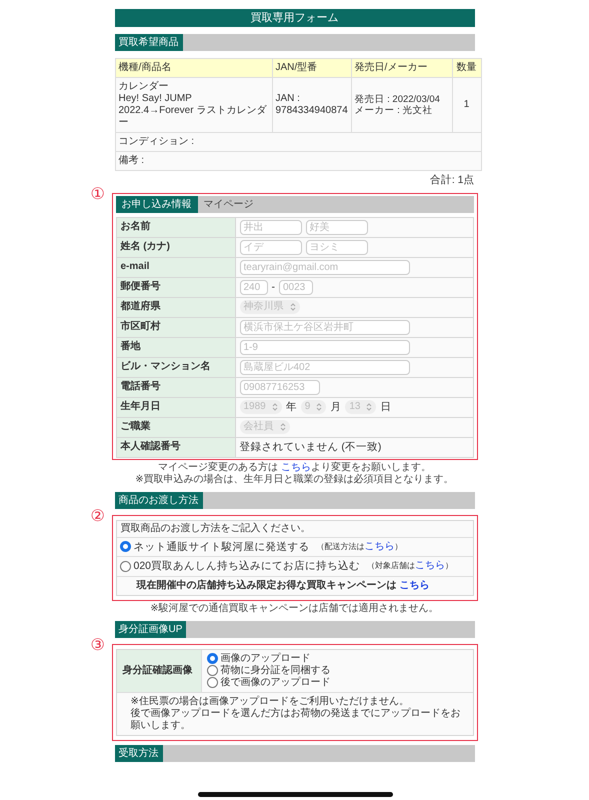 This screenshot has height=800, width=589. I want to click on field-label: 郵便番号, so click(140, 286).